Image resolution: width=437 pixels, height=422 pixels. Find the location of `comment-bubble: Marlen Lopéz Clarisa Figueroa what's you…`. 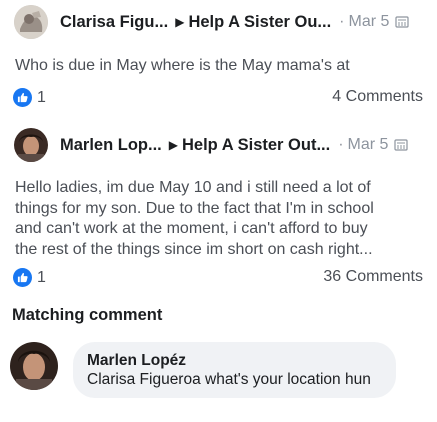

comment-bubble: Marlen Lopéz Clarisa Figueroa what's you… is located at coordinates (234, 370).